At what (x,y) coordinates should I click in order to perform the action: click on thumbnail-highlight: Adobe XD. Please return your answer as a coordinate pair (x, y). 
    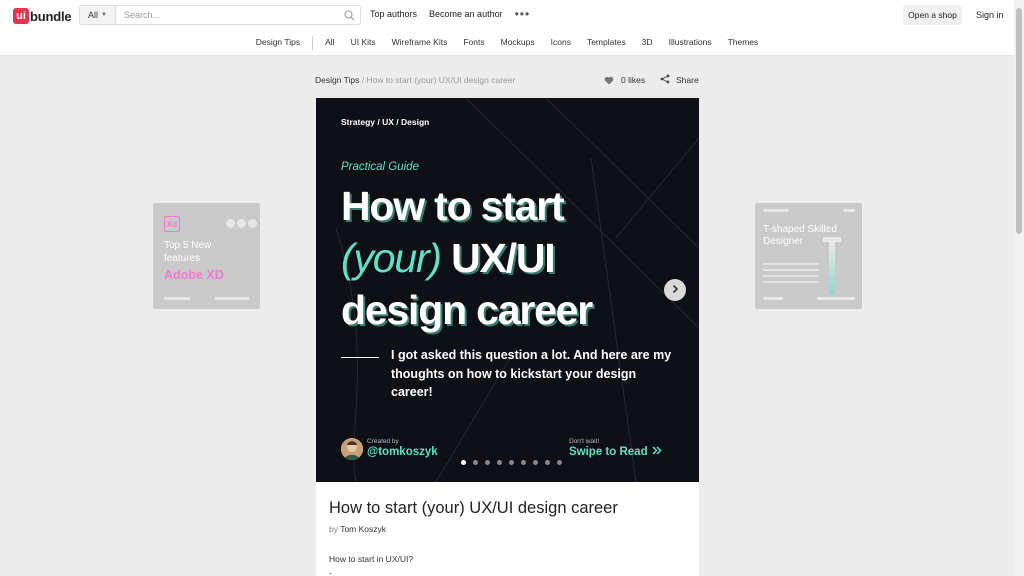
    Looking at the image, I should click on (194, 275).